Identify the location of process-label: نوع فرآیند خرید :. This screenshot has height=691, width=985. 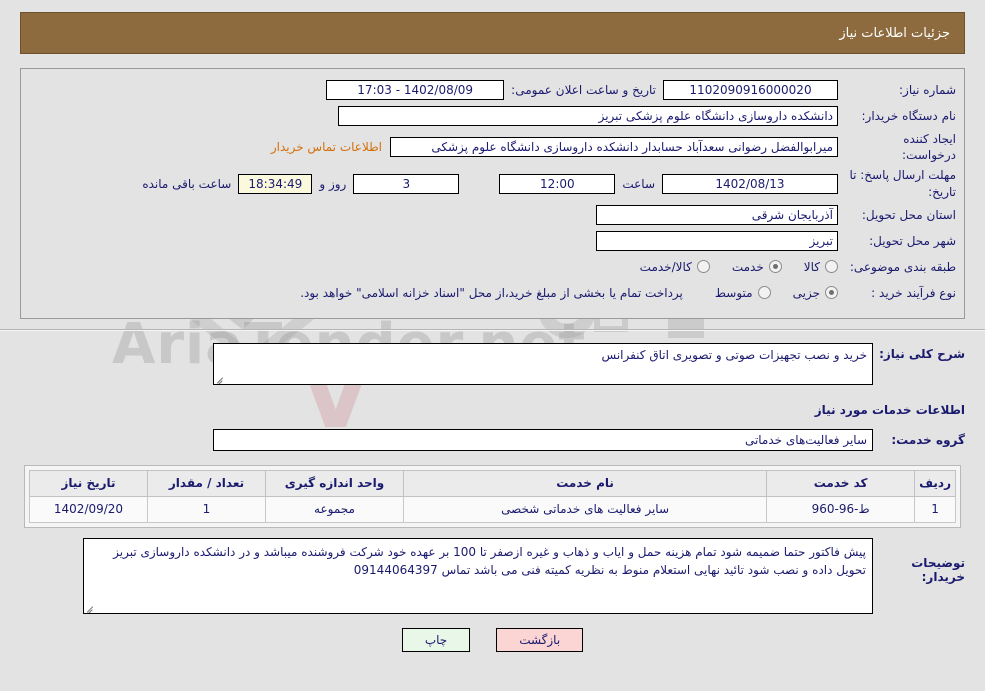
(913, 292).